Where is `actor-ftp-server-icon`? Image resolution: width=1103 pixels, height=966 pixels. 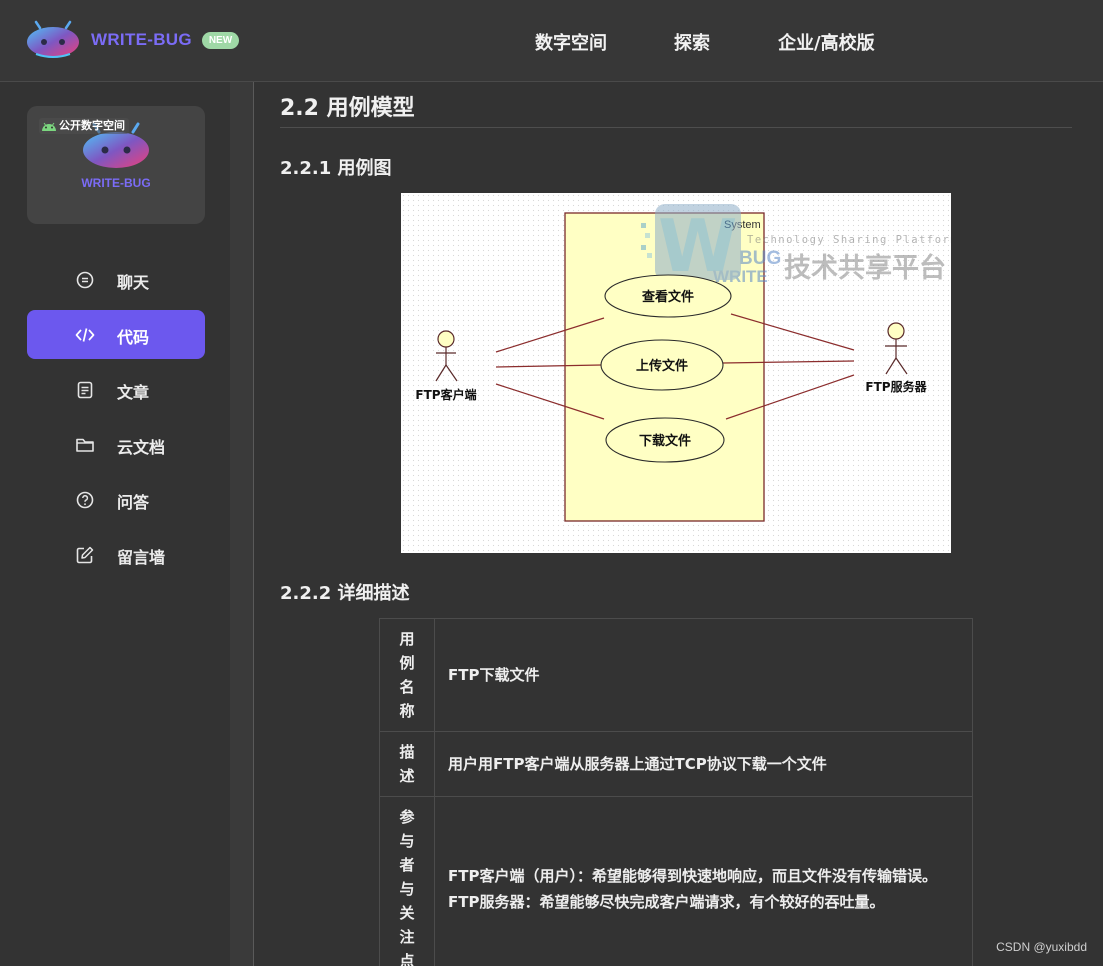 actor-ftp-server-icon is located at coordinates (896, 348).